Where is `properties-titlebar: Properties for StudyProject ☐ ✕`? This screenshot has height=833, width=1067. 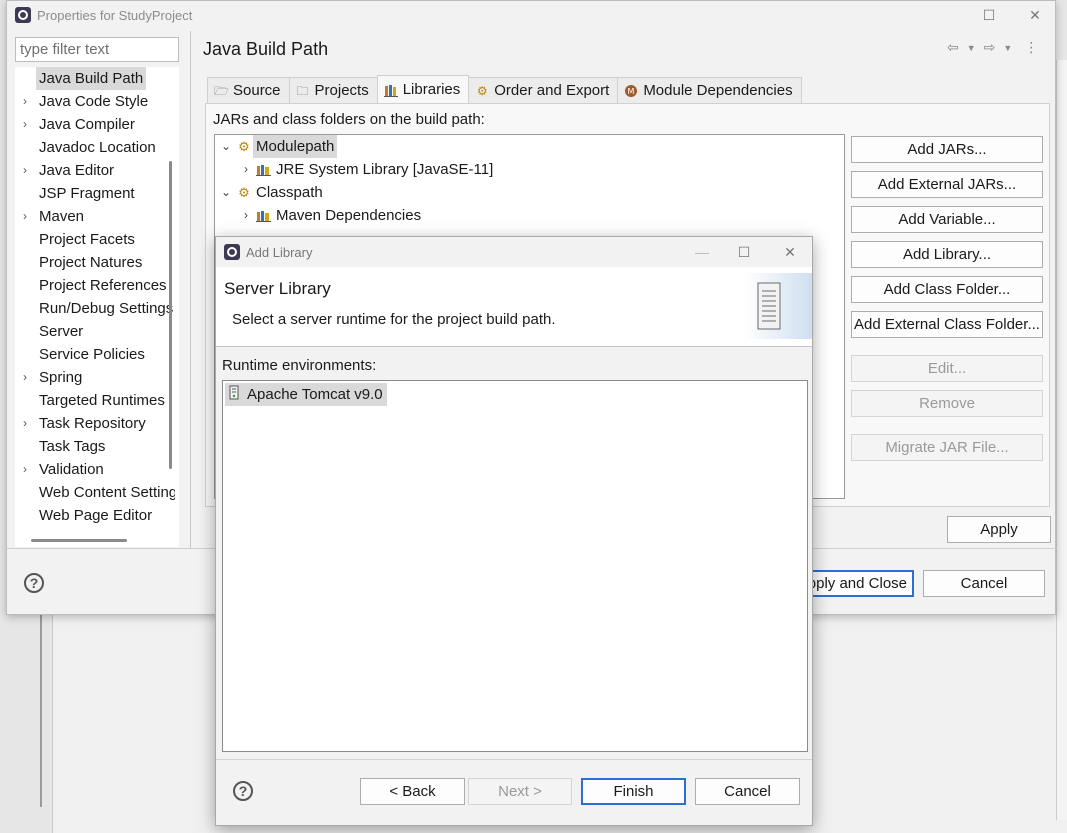
properties-titlebar: Properties for StudyProject ☐ ✕ is located at coordinates (531, 15).